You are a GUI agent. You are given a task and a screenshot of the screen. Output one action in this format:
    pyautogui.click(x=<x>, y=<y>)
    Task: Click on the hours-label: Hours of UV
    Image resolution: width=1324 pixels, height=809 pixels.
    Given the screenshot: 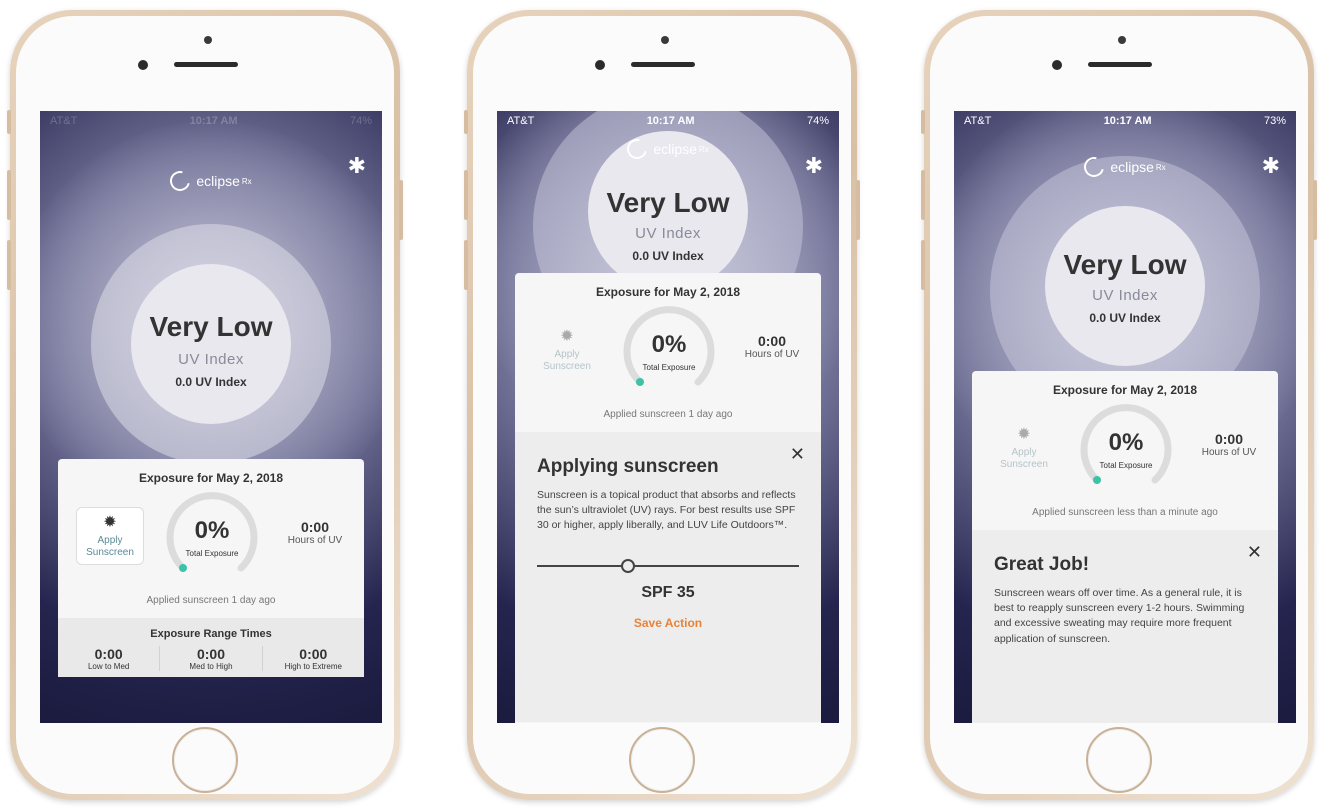 What is the action you would take?
    pyautogui.click(x=1229, y=452)
    